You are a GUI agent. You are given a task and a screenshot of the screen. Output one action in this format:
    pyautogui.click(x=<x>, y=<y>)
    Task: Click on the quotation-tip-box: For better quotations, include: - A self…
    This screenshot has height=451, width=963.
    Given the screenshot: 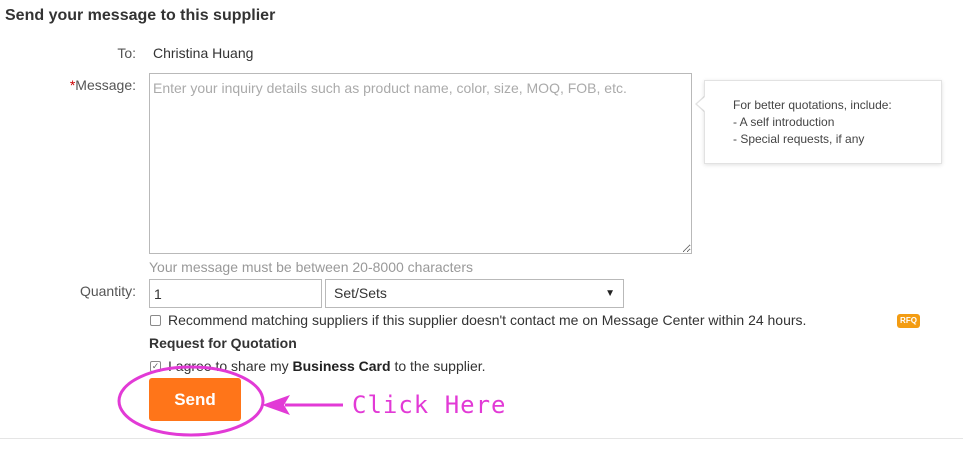 What is the action you would take?
    pyautogui.click(x=823, y=122)
    